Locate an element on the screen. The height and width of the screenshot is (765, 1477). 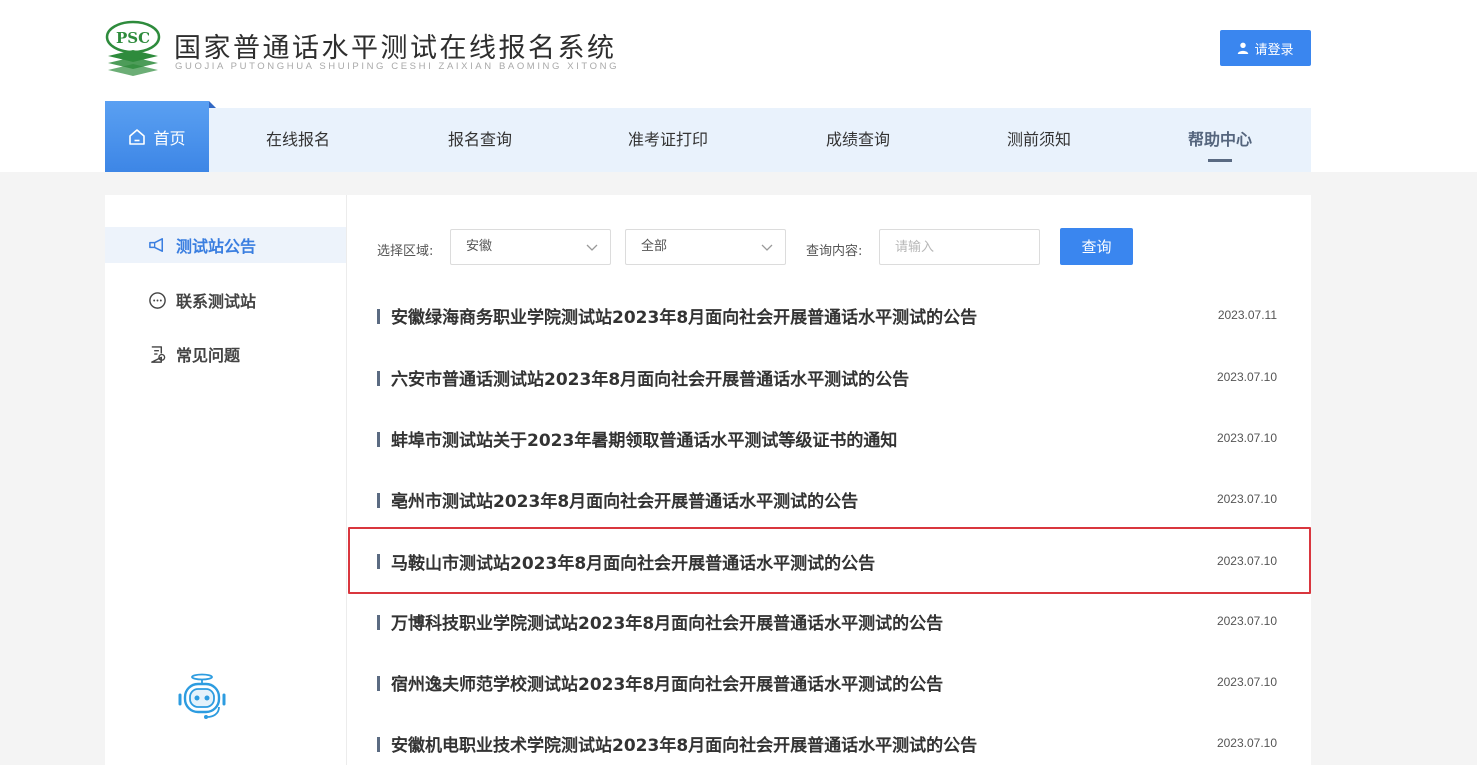
psc-logo-icon: PSC is located at coordinates (133, 48).